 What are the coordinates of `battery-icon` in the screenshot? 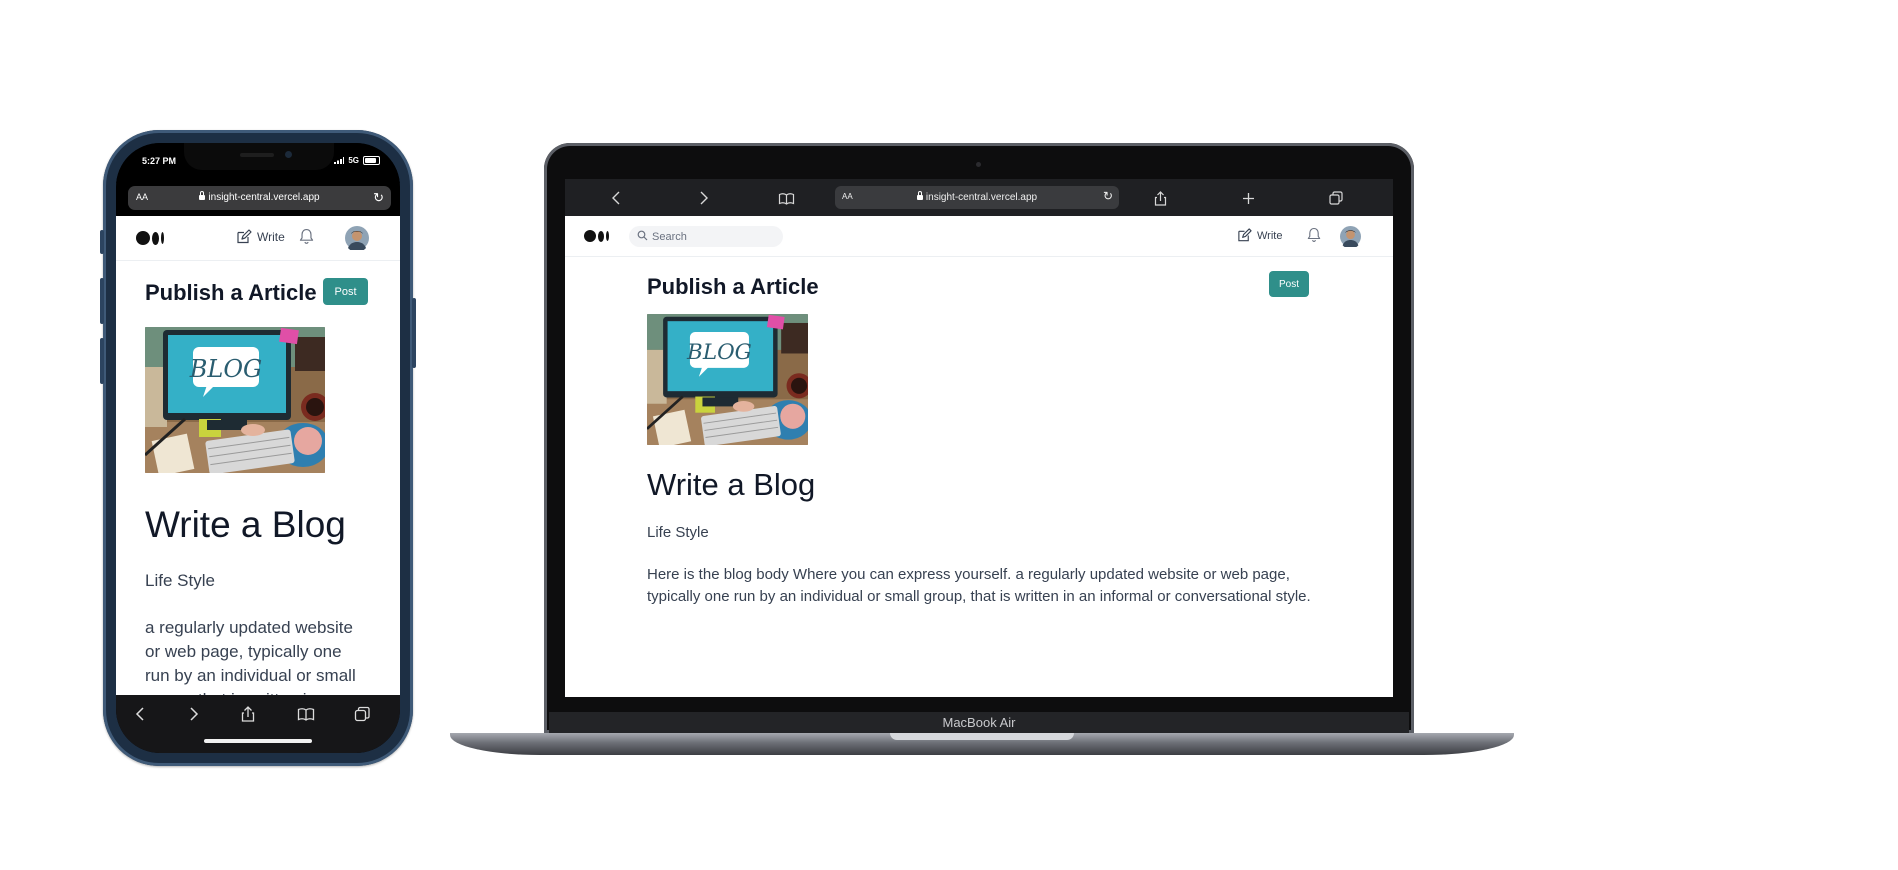 It's located at (371, 160).